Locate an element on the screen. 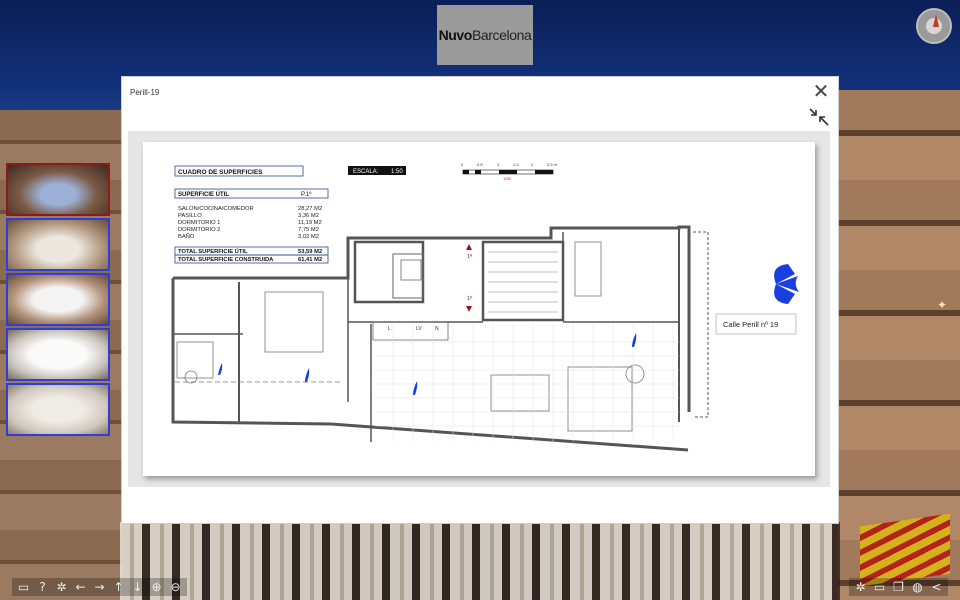 This screenshot has width=960, height=600. room-name: DORMITORIO 2 is located at coordinates (199, 230).